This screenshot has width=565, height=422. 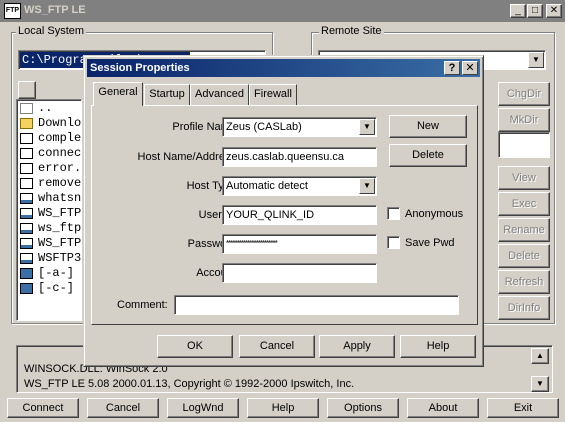 What do you see at coordinates (219, 94) in the screenshot?
I see `tab-advanced: Advanced` at bounding box center [219, 94].